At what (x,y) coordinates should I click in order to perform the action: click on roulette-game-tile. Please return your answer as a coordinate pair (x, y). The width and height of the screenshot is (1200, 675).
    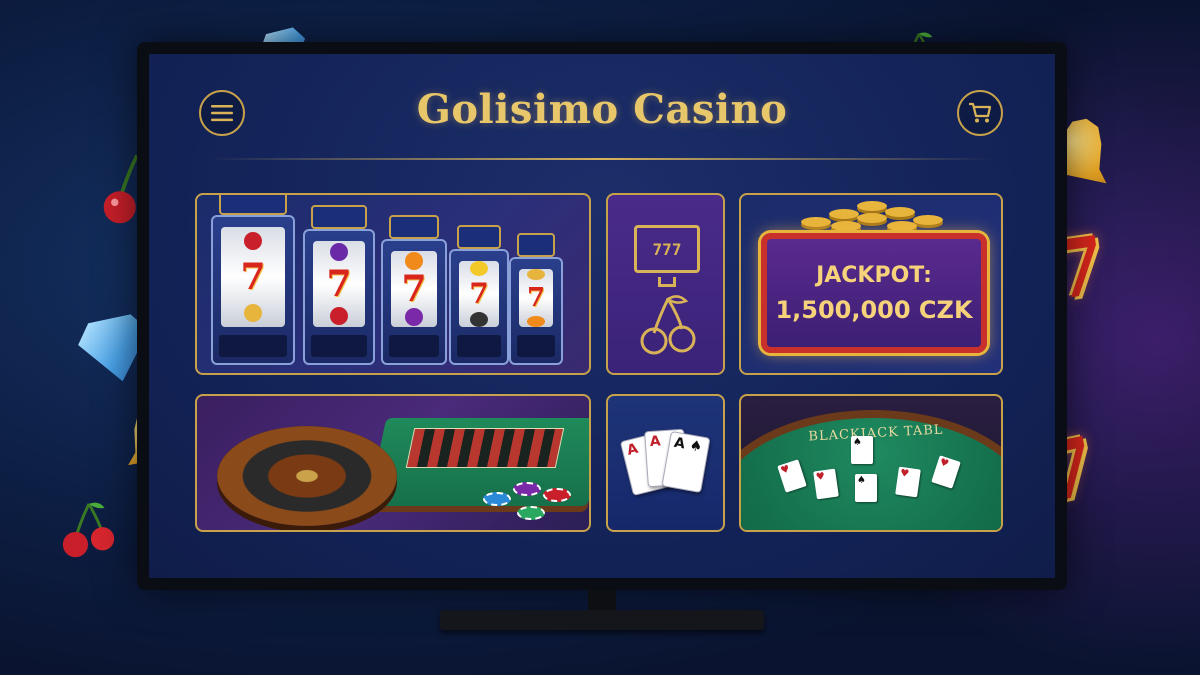
    Looking at the image, I should click on (393, 463).